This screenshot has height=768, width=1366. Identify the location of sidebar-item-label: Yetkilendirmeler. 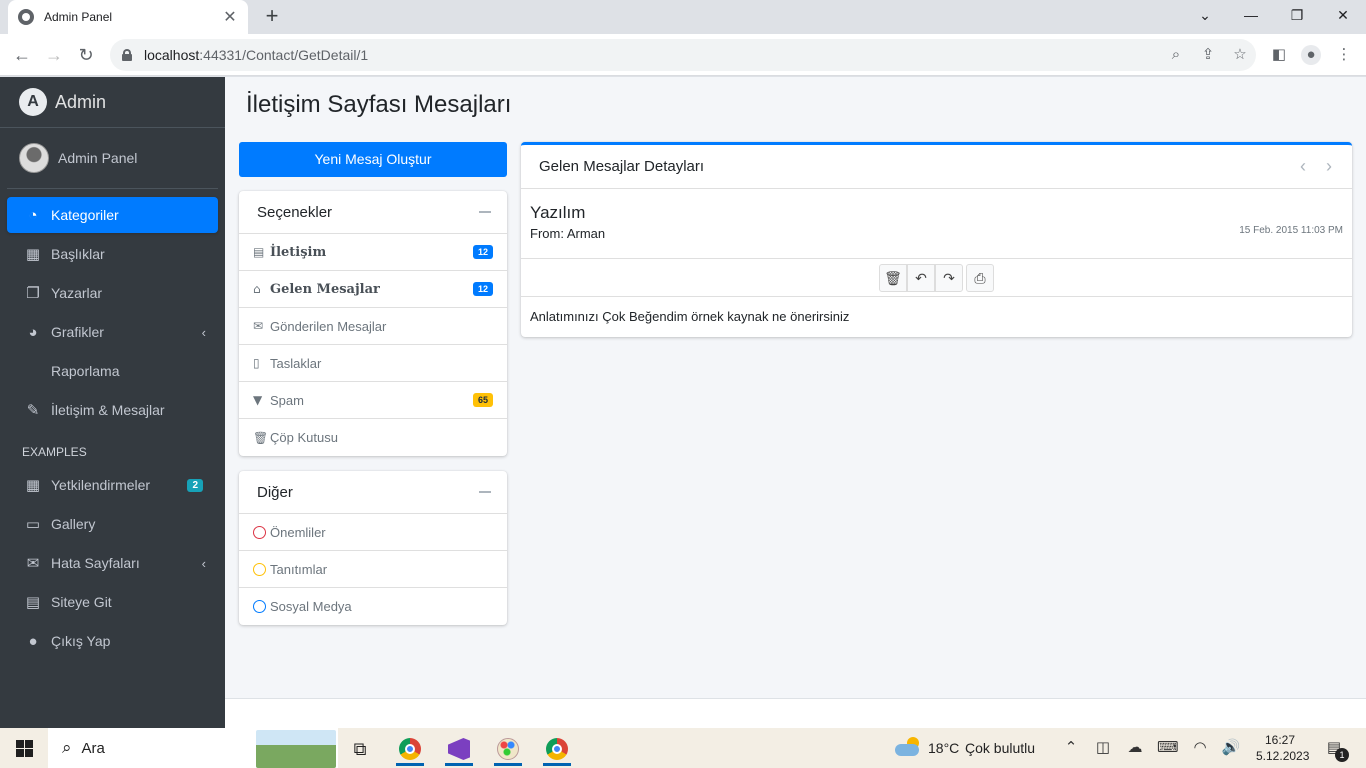
(101, 485).